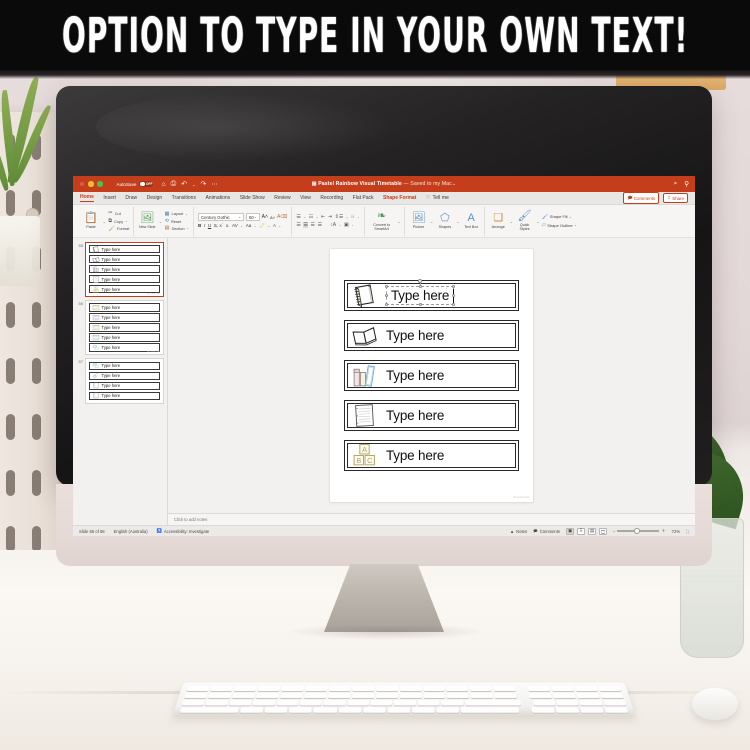  I want to click on minimize-icon, so click(91, 184).